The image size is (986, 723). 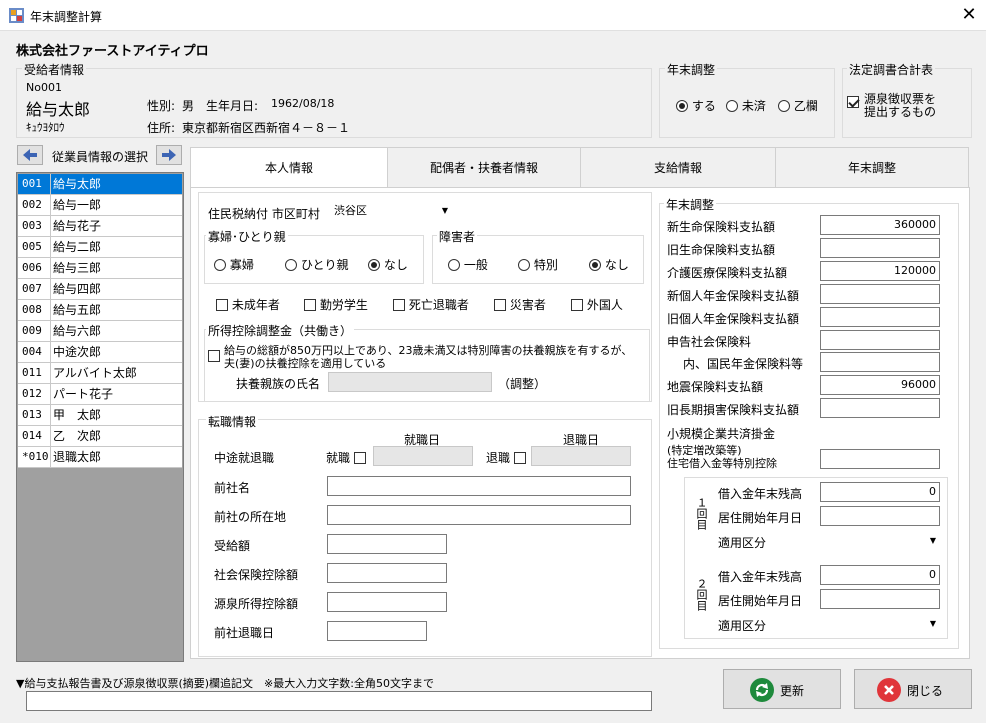 What do you see at coordinates (782, 689) in the screenshot?
I see `update-button: 更新` at bounding box center [782, 689].